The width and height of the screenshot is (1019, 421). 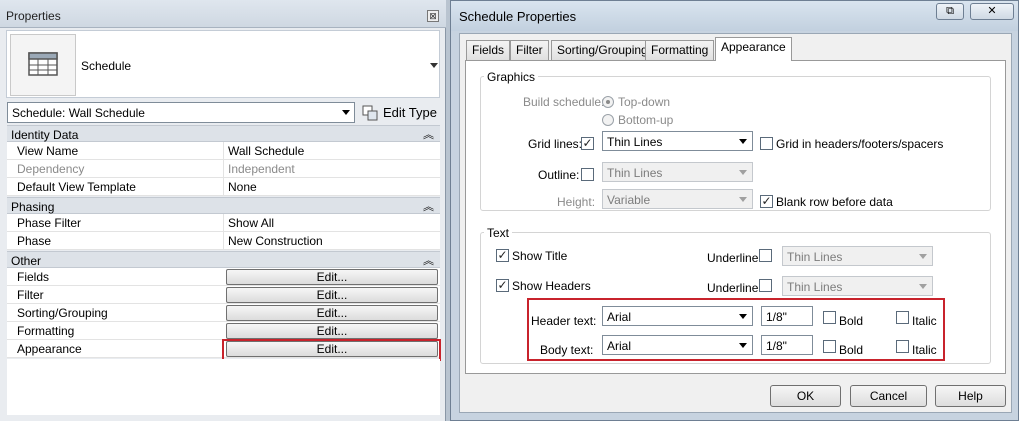 I want to click on blank-row-label: Blank row before data, so click(x=834, y=202).